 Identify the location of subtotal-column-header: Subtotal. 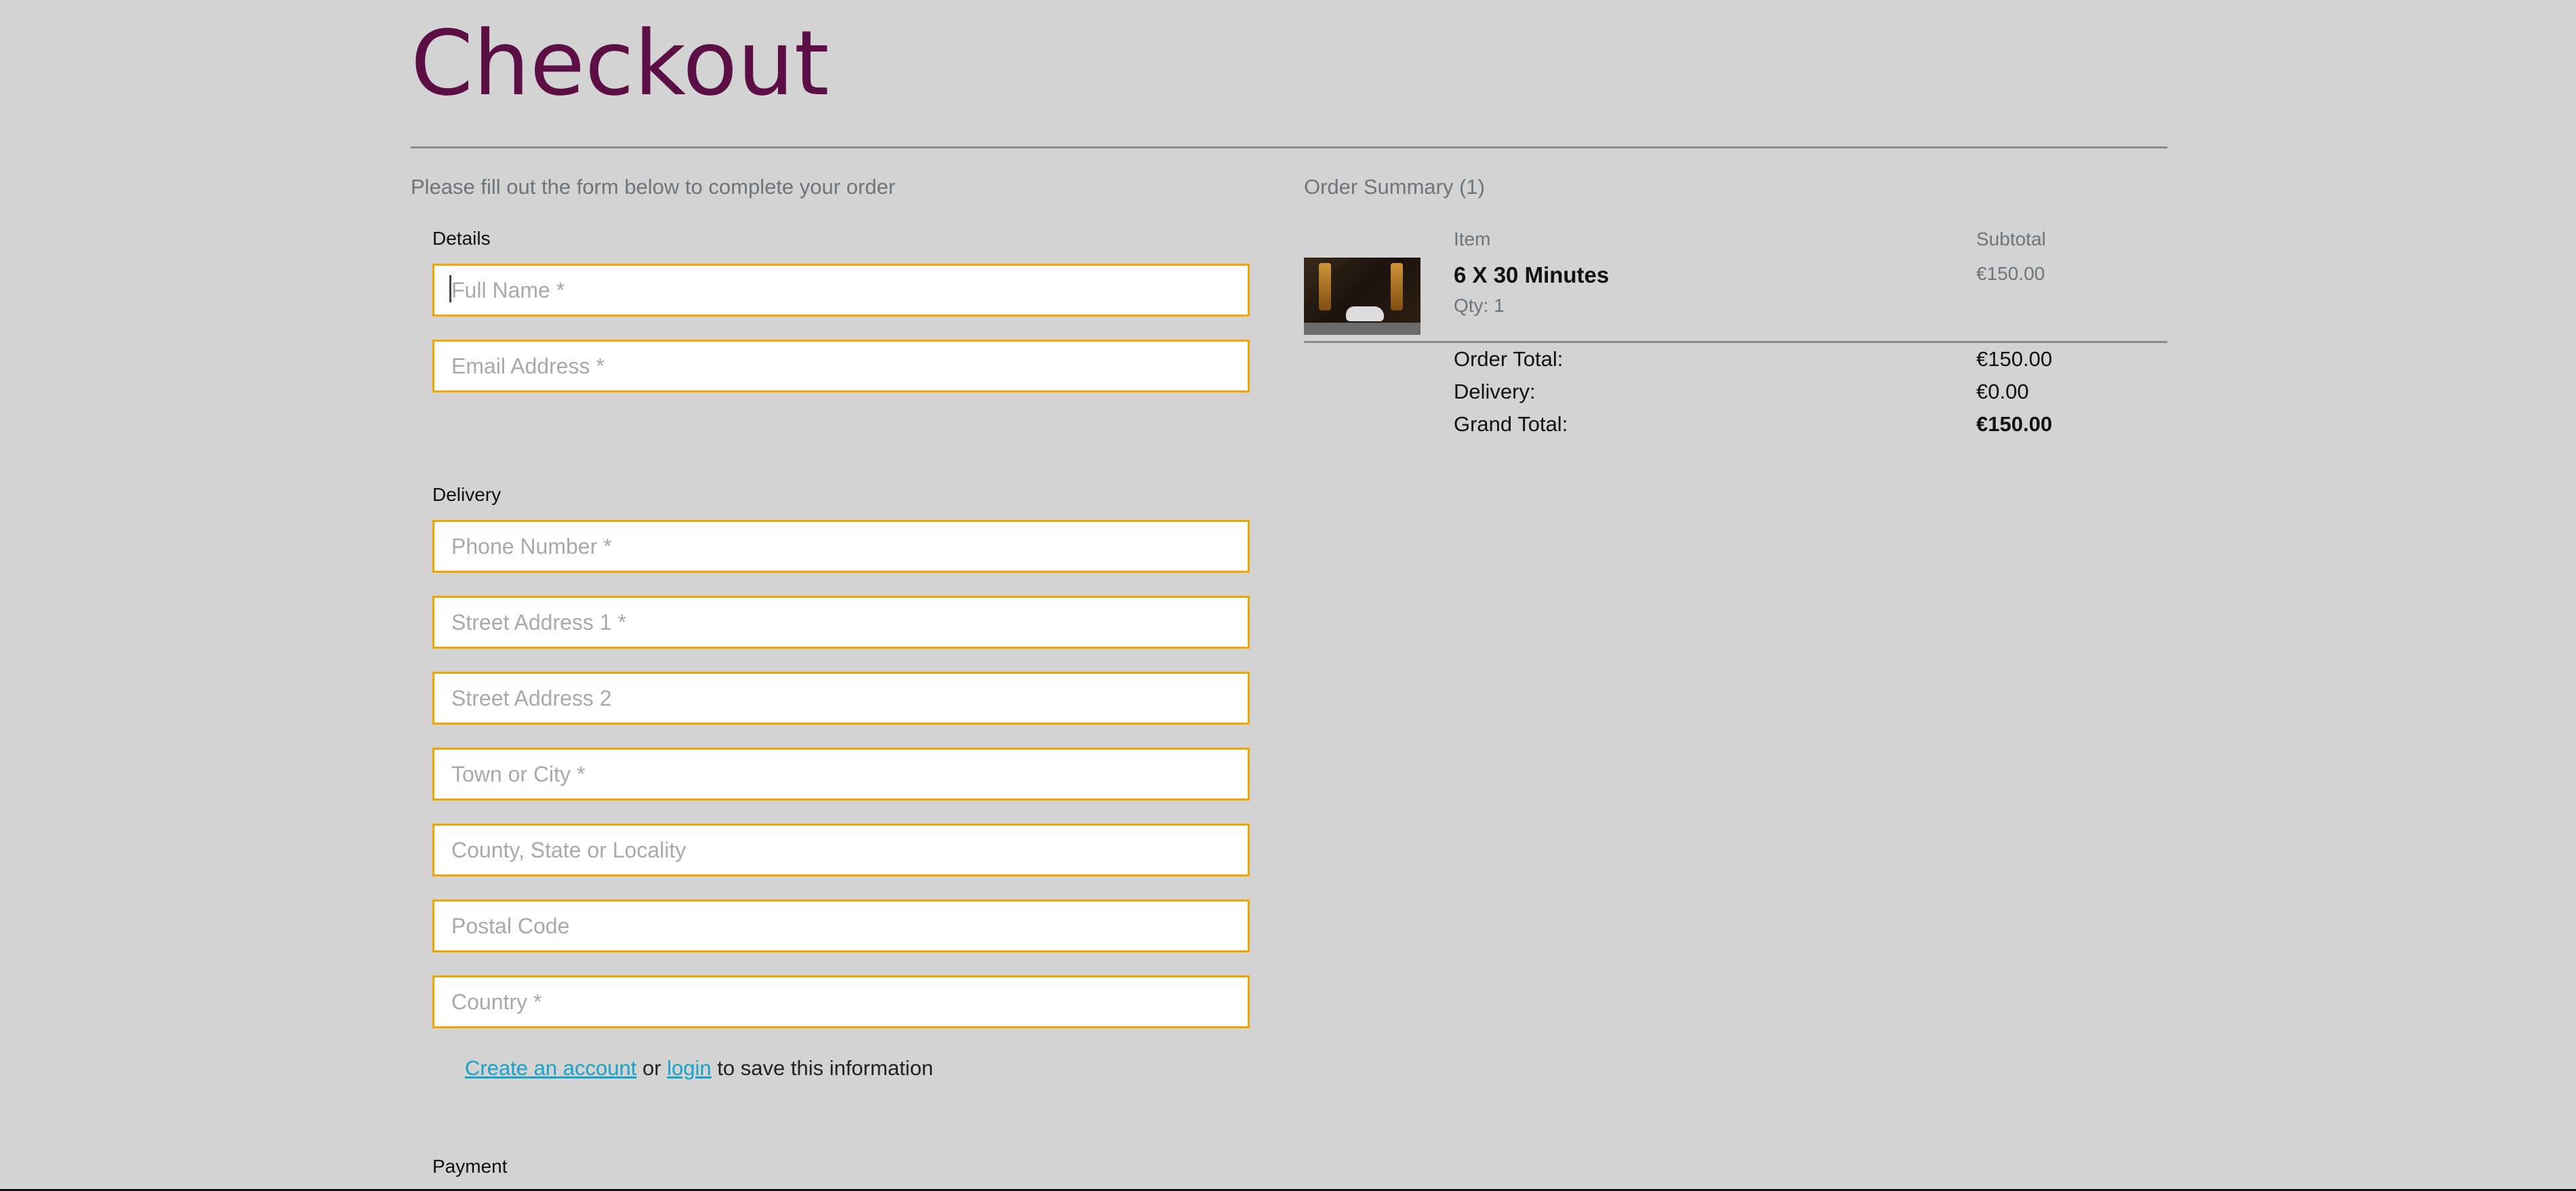
(2011, 239).